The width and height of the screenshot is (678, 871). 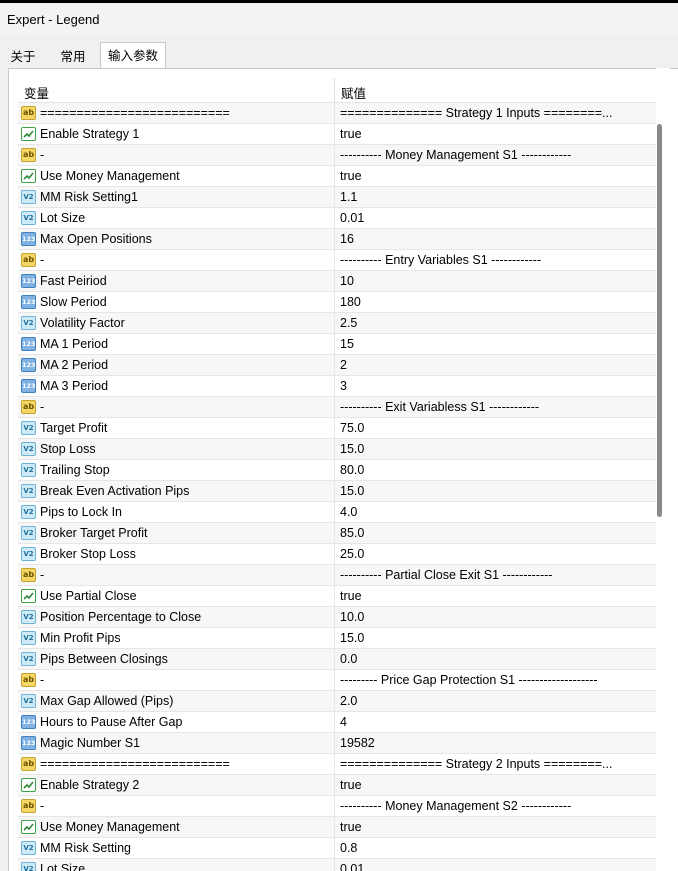 I want to click on table-row: 123 MA 2 Period 2, so click(x=340, y=365).